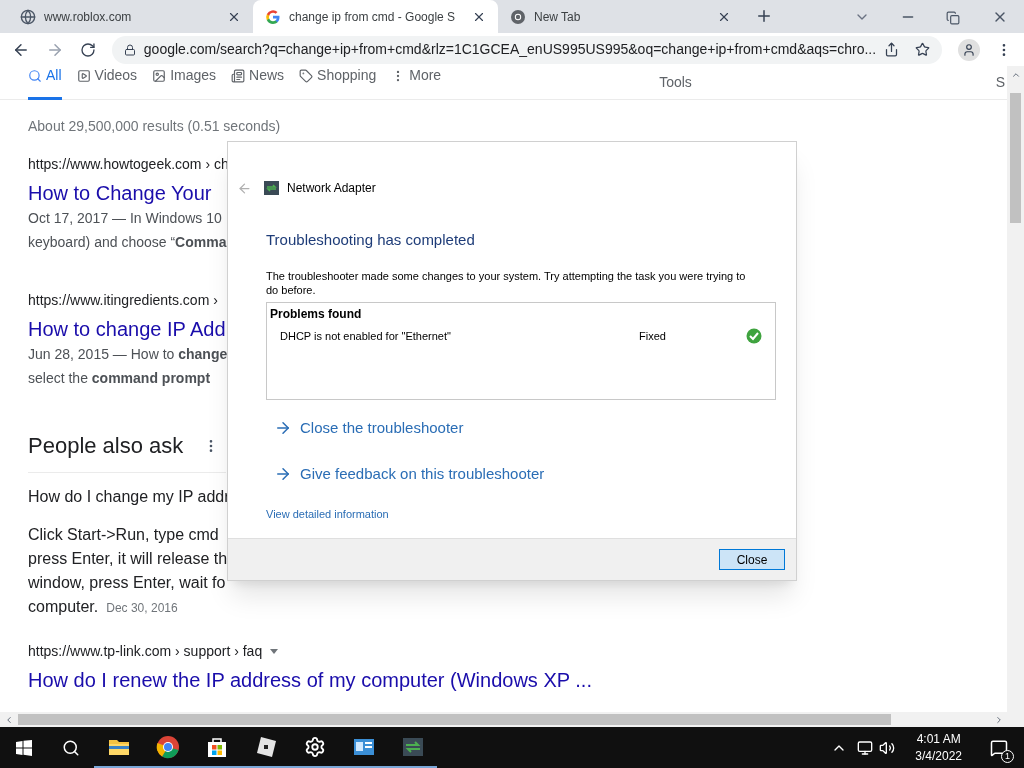 This screenshot has height=768, width=1024. What do you see at coordinates (145, 651) in the screenshot?
I see `result-url: https://www.tp-link.com › support › faq` at bounding box center [145, 651].